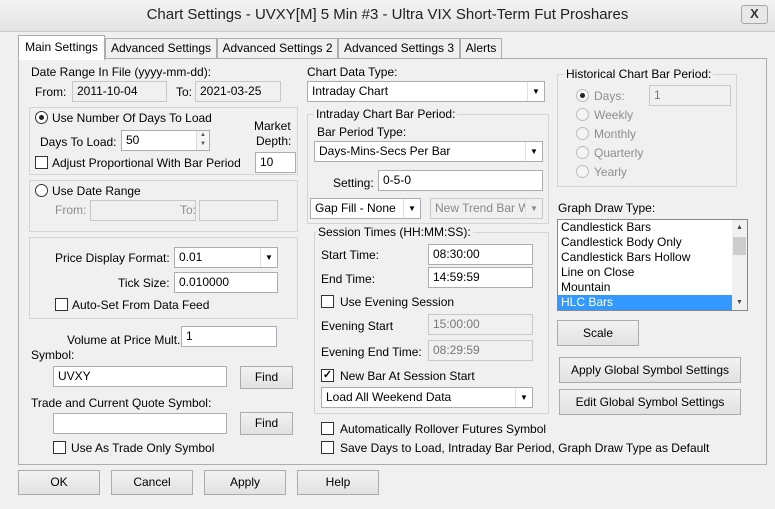 The width and height of the screenshot is (775, 509). I want to click on use-date-range-radio, so click(41, 190).